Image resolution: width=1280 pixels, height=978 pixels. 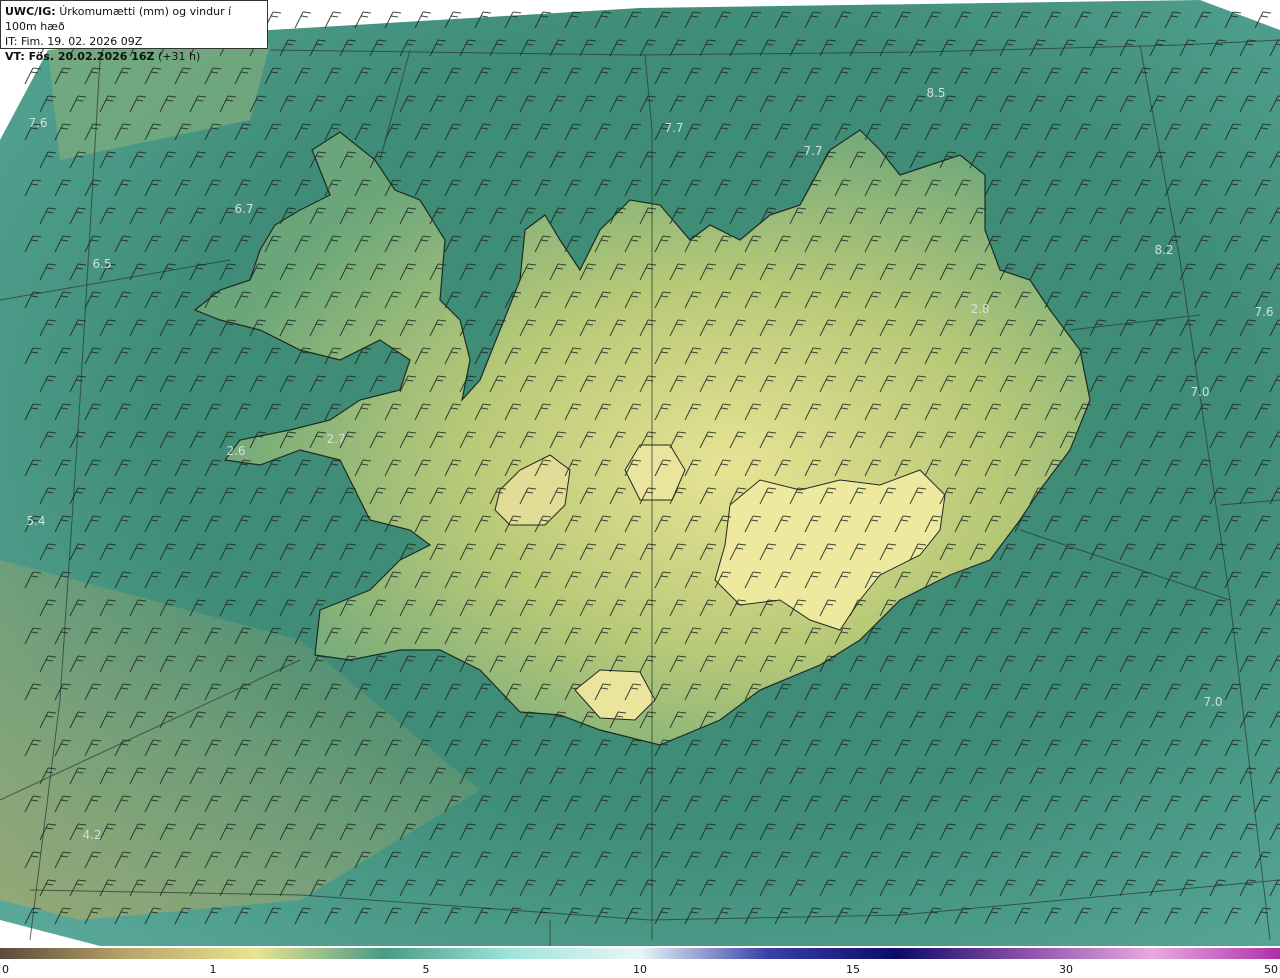 I want to click on map-value-label: 8.5, so click(x=935, y=93).